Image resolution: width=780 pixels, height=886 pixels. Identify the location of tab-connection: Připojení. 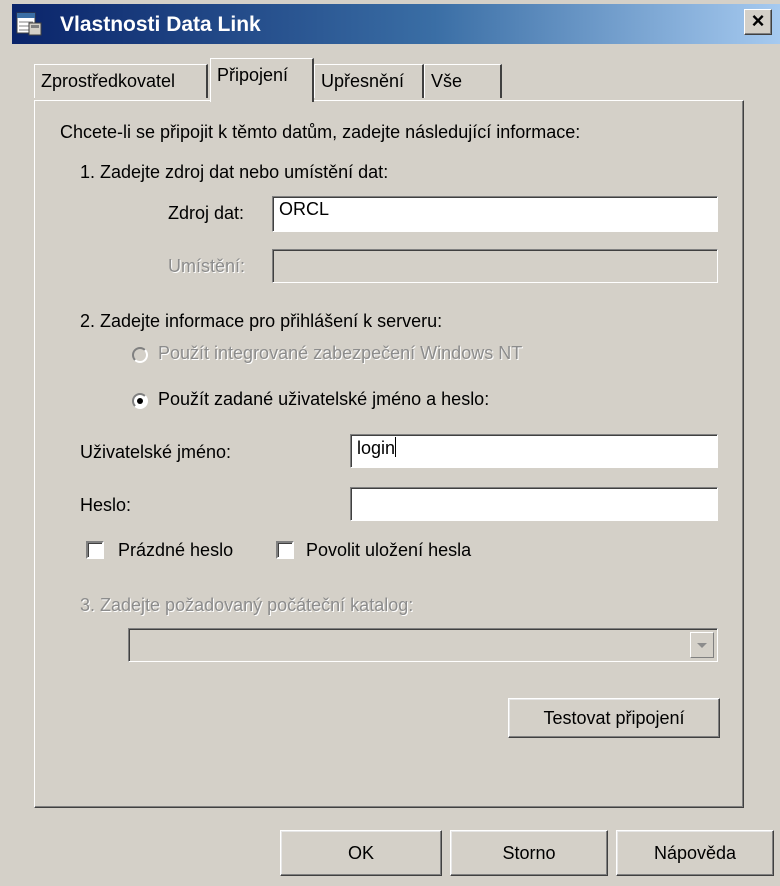
(262, 80).